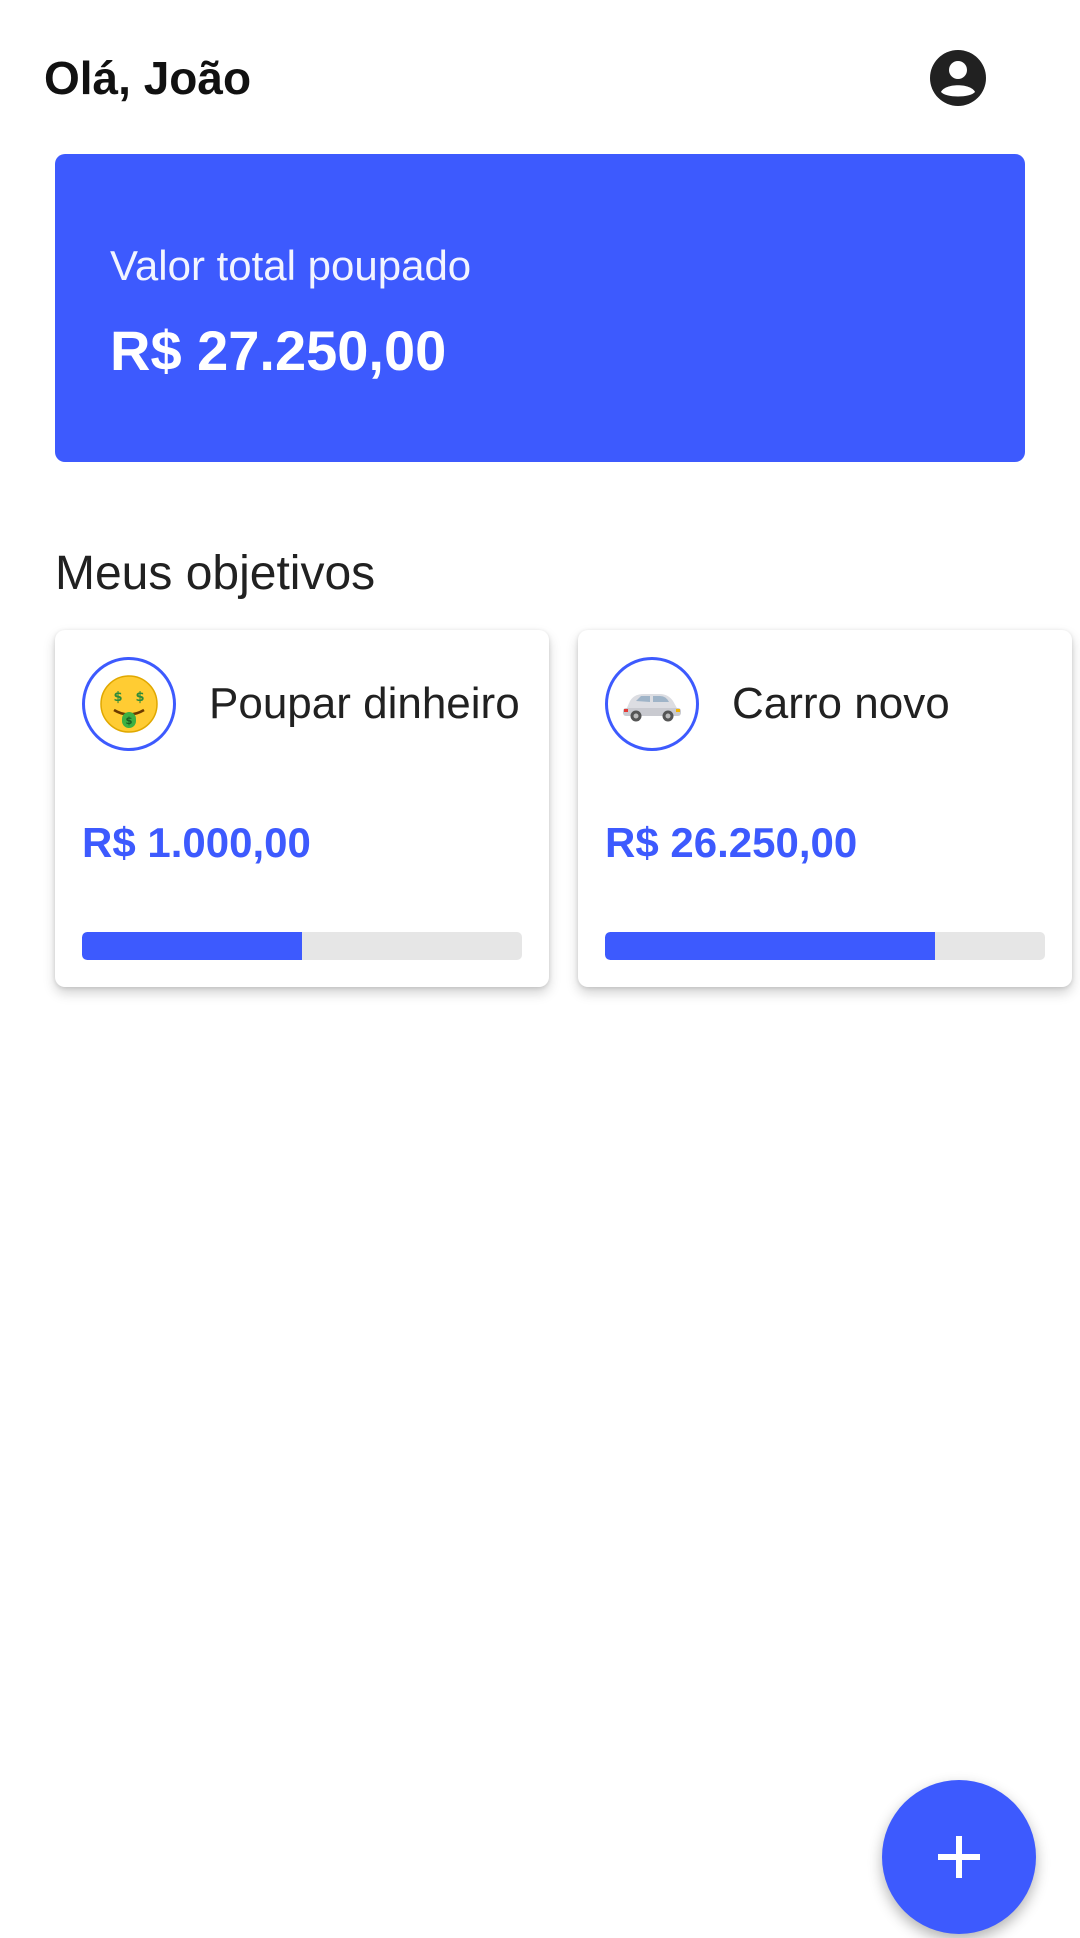 This screenshot has width=1080, height=1938. I want to click on plus-icon, so click(959, 1857).